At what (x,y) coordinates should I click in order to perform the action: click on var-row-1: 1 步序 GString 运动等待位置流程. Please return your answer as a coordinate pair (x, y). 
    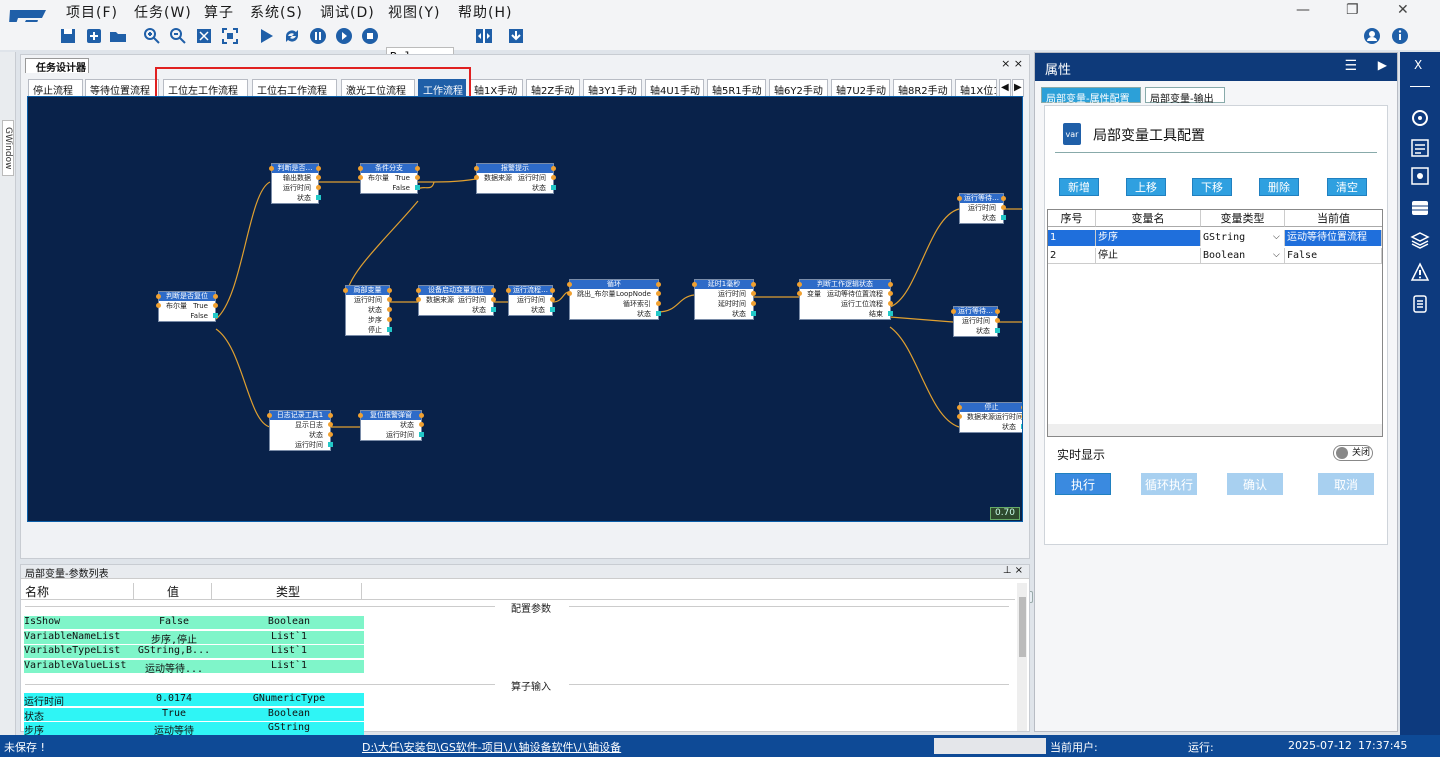
    Looking at the image, I should click on (1215, 238).